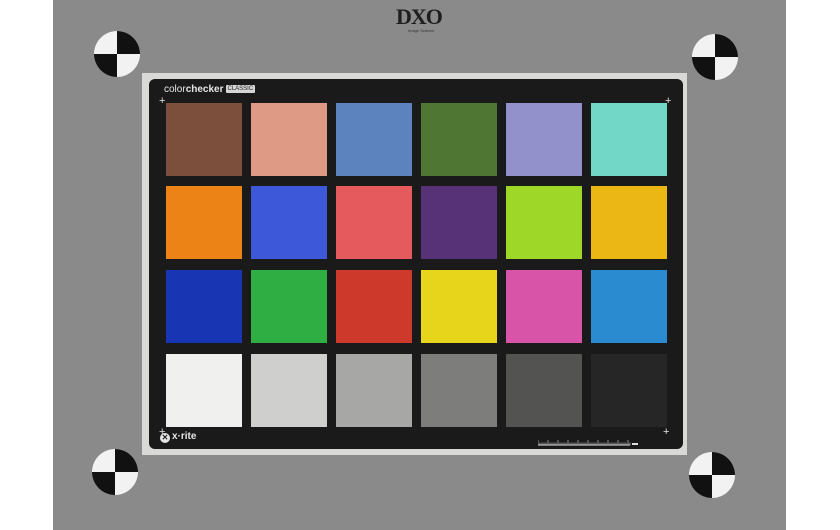 The height and width of the screenshot is (530, 840). I want to click on brand-prefix: color, so click(175, 89).